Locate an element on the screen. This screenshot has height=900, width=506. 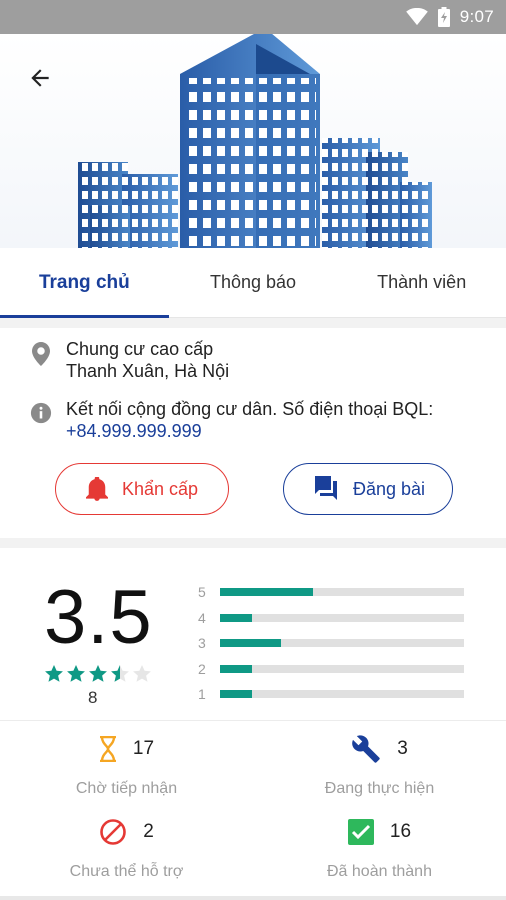
rating-bar-row: 1 is located at coordinates (331, 694).